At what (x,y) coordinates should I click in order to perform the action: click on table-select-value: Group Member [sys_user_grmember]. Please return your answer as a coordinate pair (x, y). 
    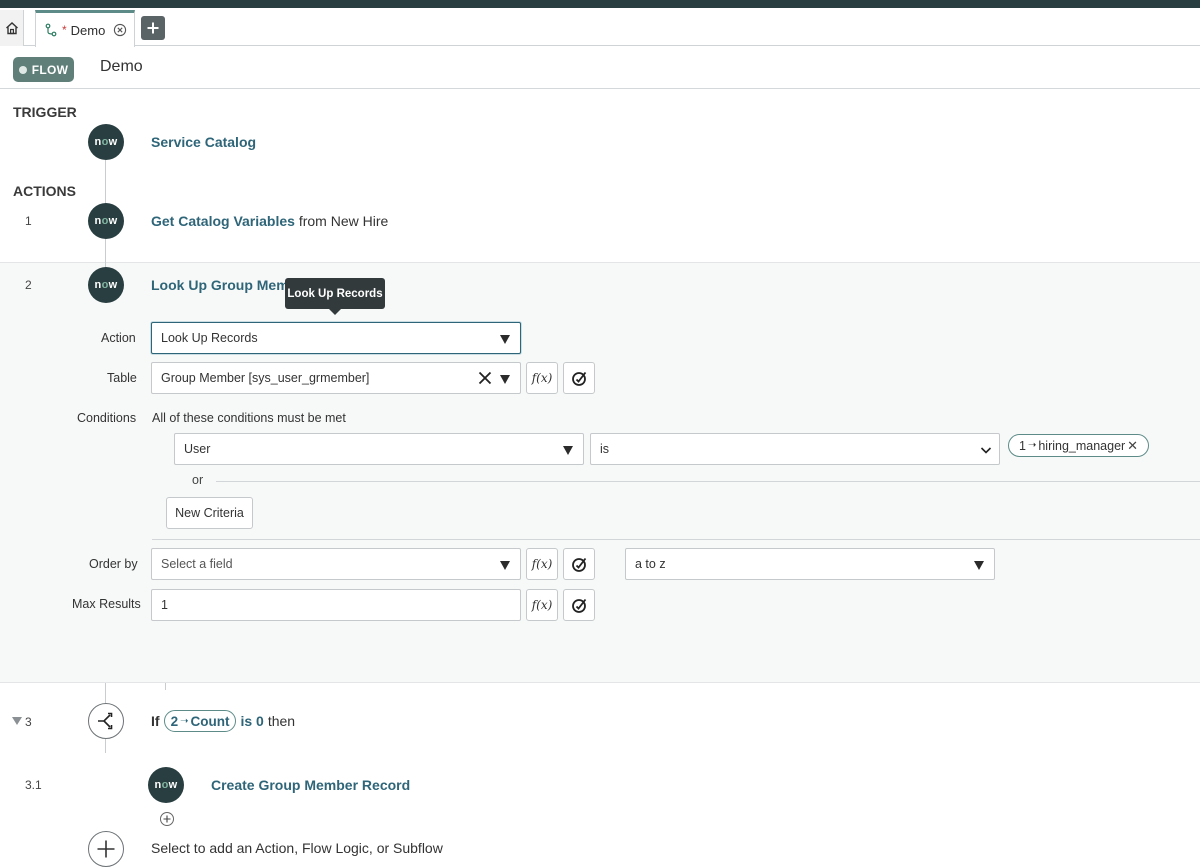
    Looking at the image, I should click on (265, 378).